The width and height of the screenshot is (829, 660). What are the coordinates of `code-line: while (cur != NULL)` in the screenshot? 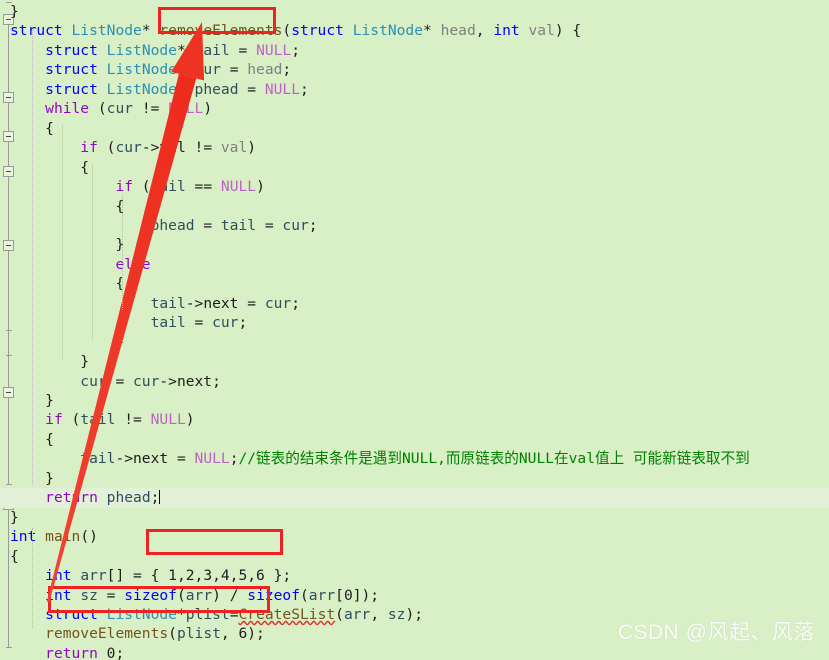 It's located at (414, 109).